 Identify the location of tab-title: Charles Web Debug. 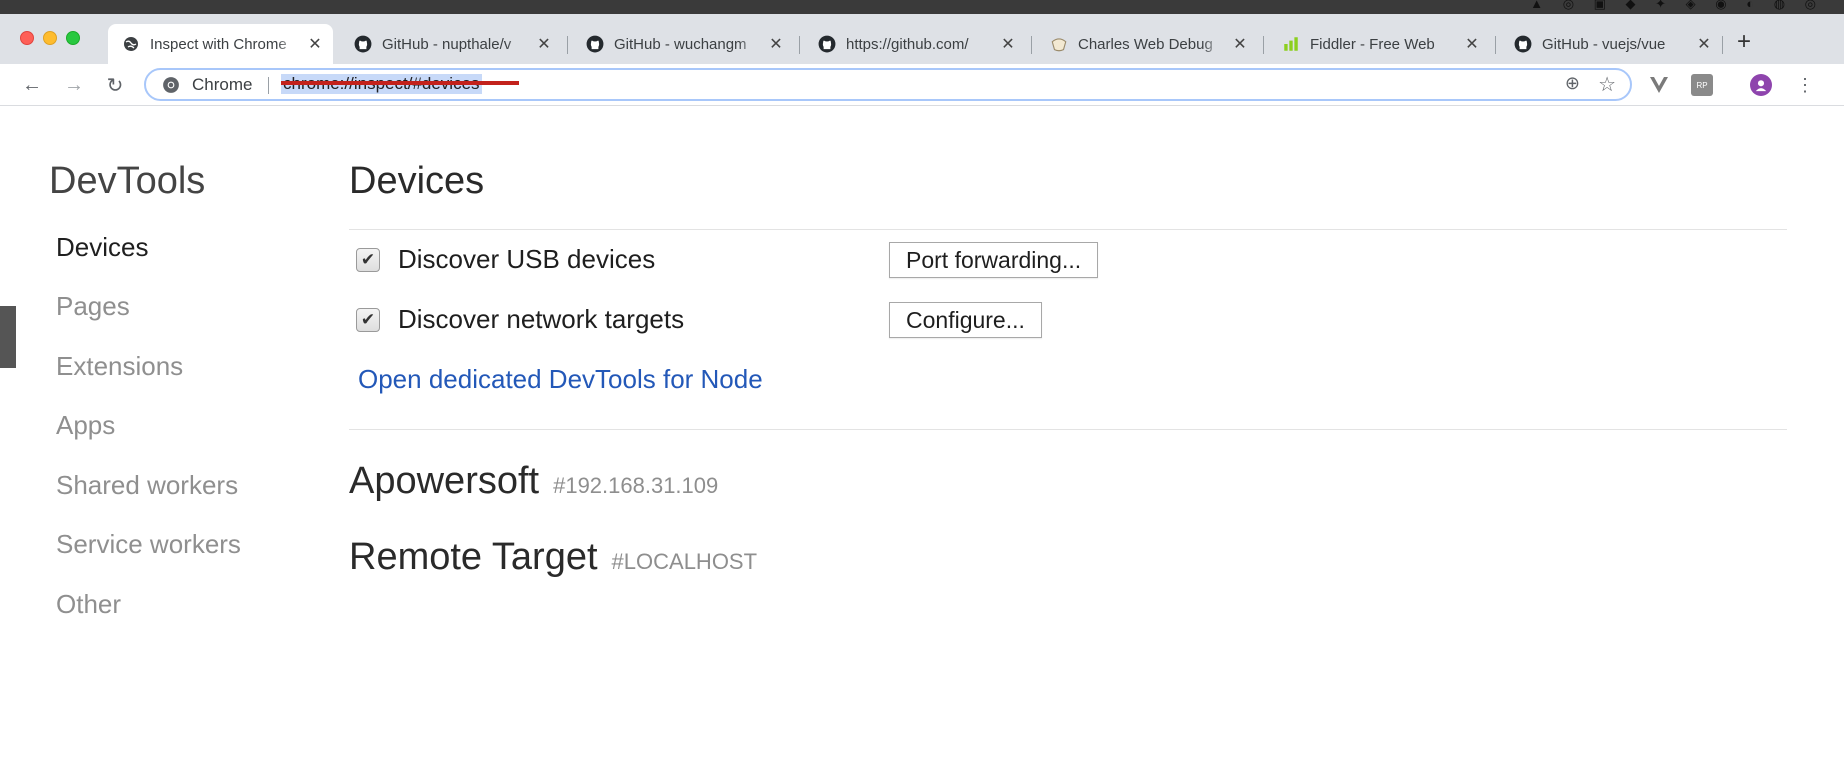
(1145, 44).